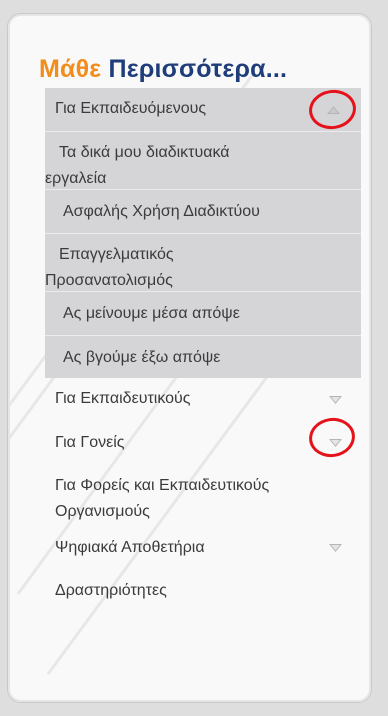 This screenshot has width=388, height=716. I want to click on title-word-learn: Μάθε, so click(70, 69).